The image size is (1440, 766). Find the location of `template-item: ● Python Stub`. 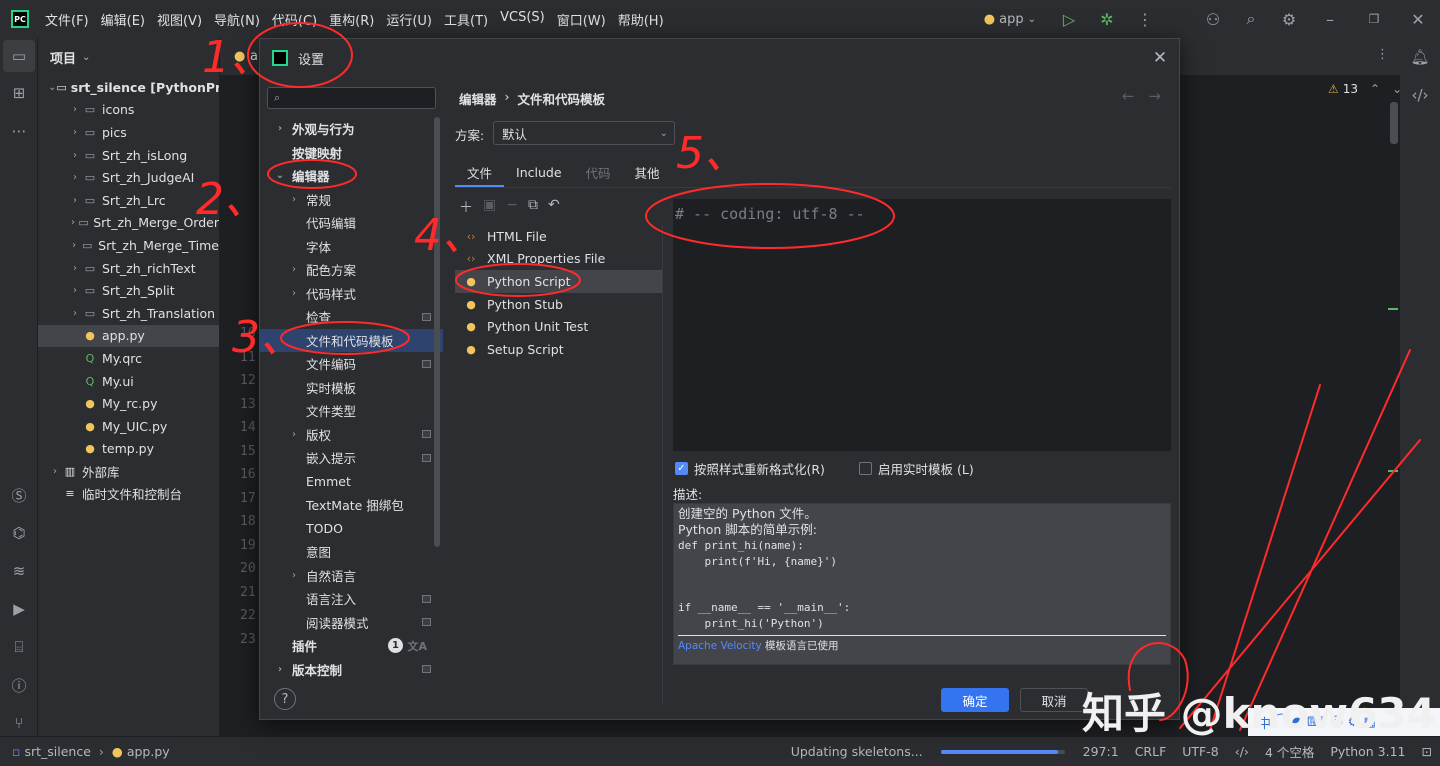

template-item: ● Python Stub is located at coordinates (558, 304).